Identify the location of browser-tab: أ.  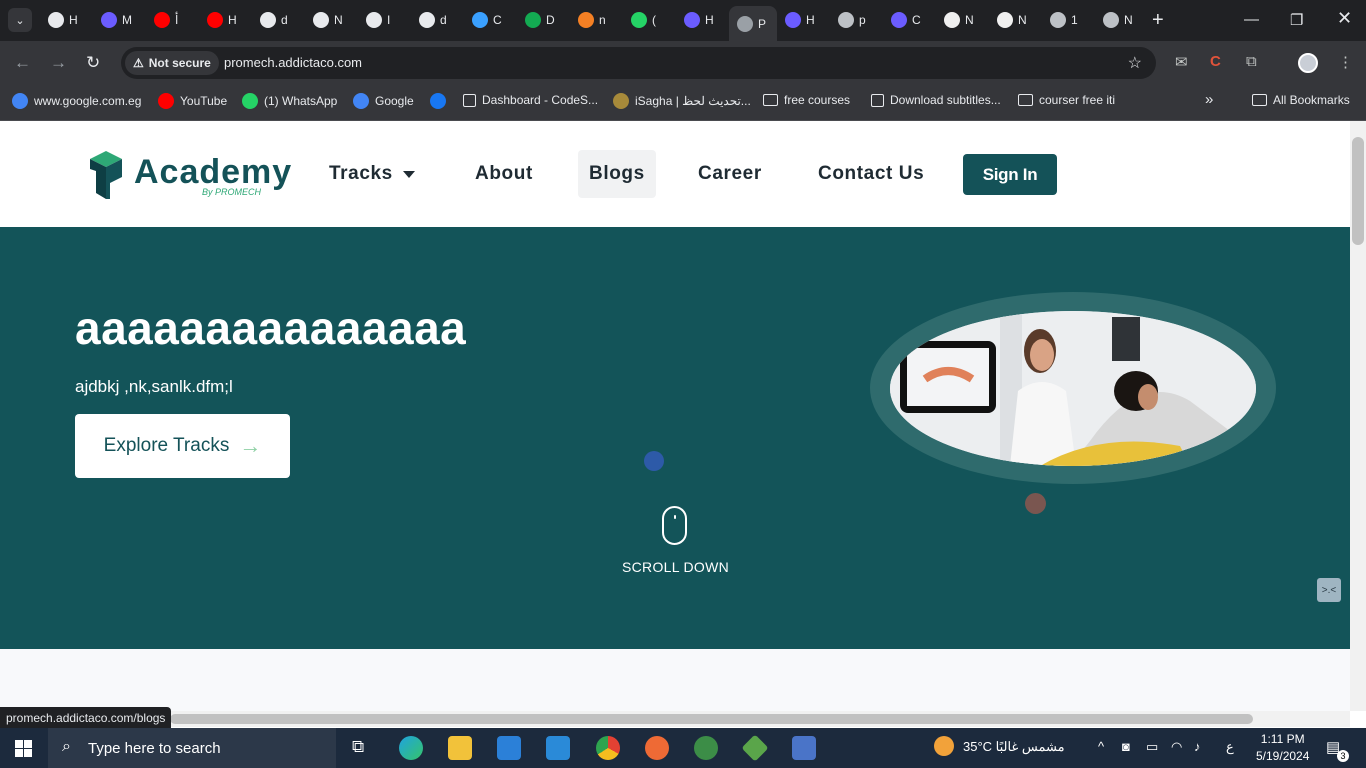
(172, 20).